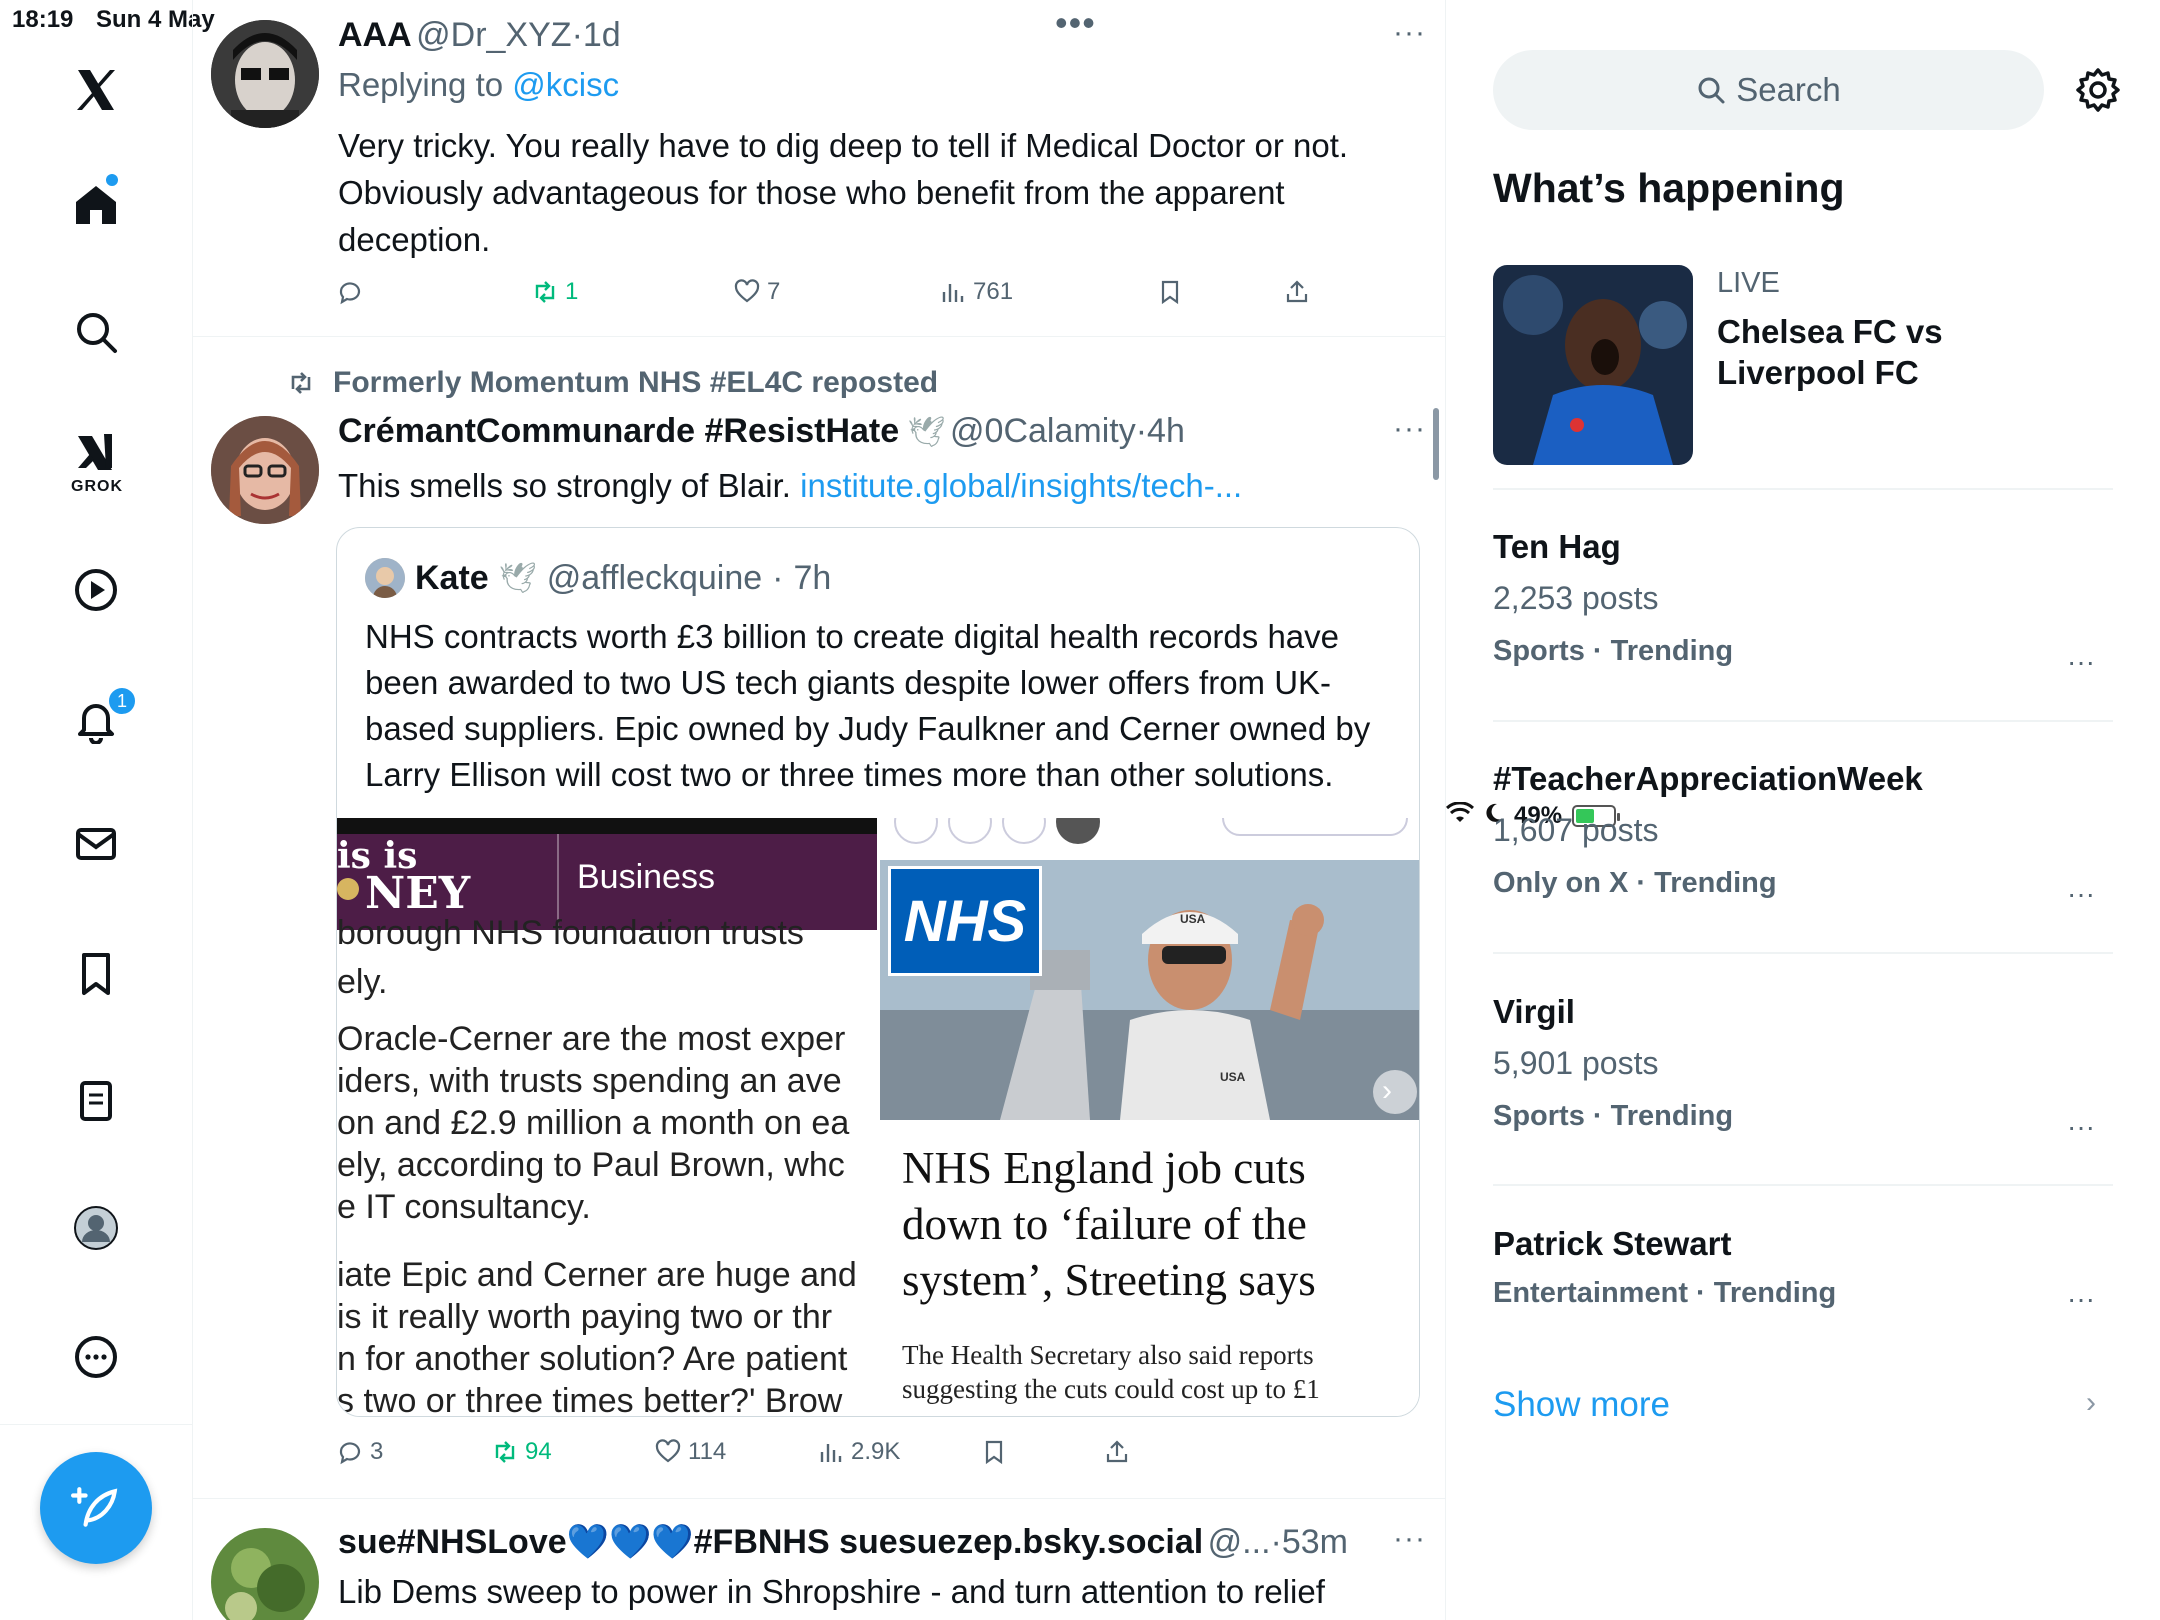 This screenshot has width=2160, height=1620. I want to click on tweet-2-social-context: Formerly Momentum NHS #EL4C reposted, so click(610, 383).